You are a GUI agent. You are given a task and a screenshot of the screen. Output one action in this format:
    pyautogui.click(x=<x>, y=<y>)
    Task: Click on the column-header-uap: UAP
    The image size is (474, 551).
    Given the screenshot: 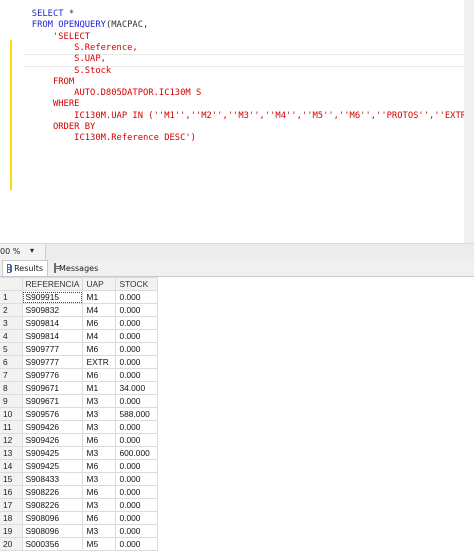 What is the action you would take?
    pyautogui.click(x=99, y=284)
    